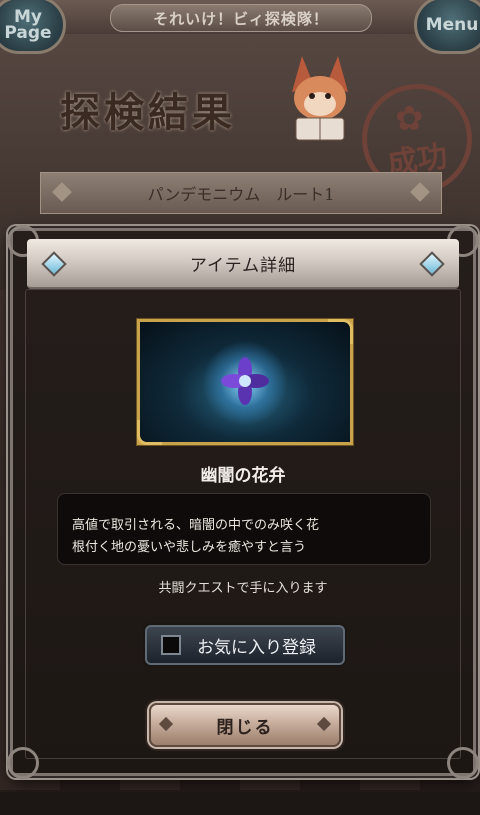 The height and width of the screenshot is (815, 480). What do you see at coordinates (243, 588) in the screenshot?
I see `item-source: 共闘クエストで手に入ります` at bounding box center [243, 588].